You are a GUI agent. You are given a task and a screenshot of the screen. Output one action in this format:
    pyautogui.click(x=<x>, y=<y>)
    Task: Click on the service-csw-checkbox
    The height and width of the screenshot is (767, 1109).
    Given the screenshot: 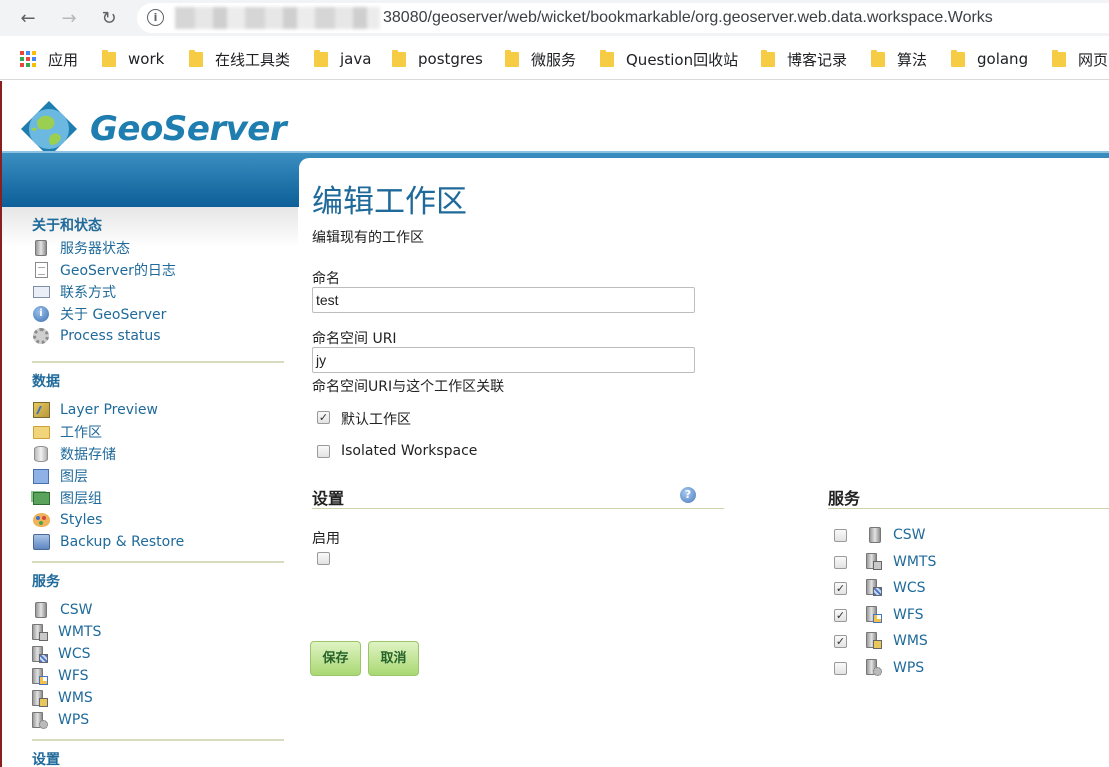 What is the action you would take?
    pyautogui.click(x=840, y=535)
    